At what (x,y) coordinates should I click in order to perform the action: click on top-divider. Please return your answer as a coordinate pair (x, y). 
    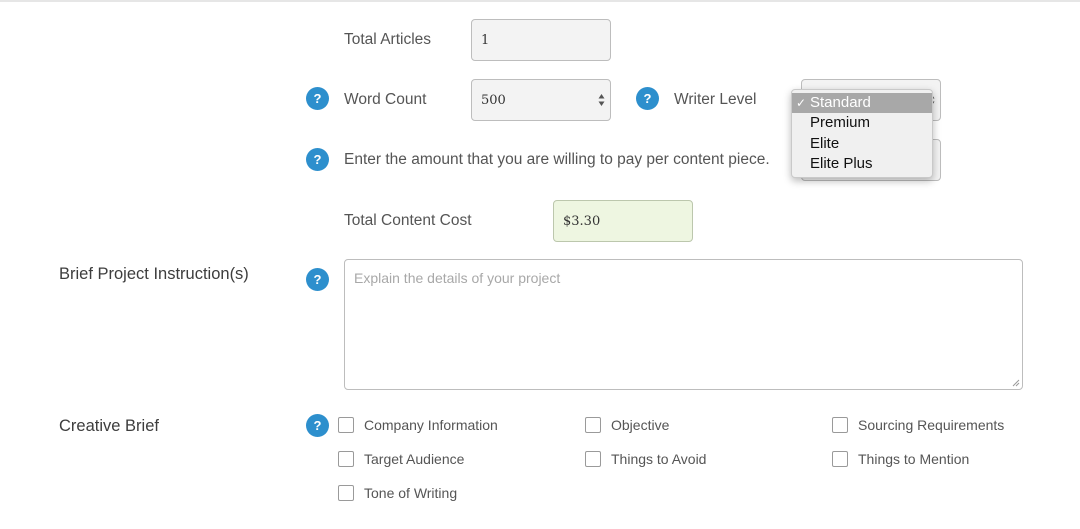
    Looking at the image, I should click on (540, 1).